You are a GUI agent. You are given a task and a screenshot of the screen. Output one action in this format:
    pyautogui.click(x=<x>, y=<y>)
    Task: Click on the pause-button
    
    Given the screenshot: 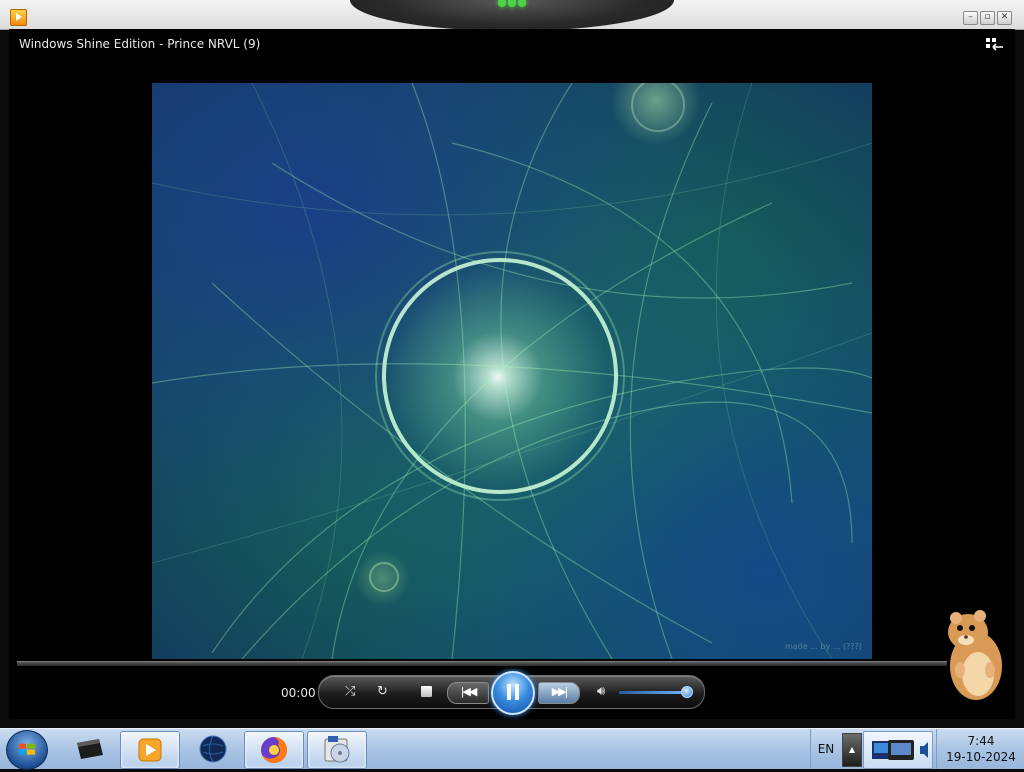 What is the action you would take?
    pyautogui.click(x=513, y=693)
    